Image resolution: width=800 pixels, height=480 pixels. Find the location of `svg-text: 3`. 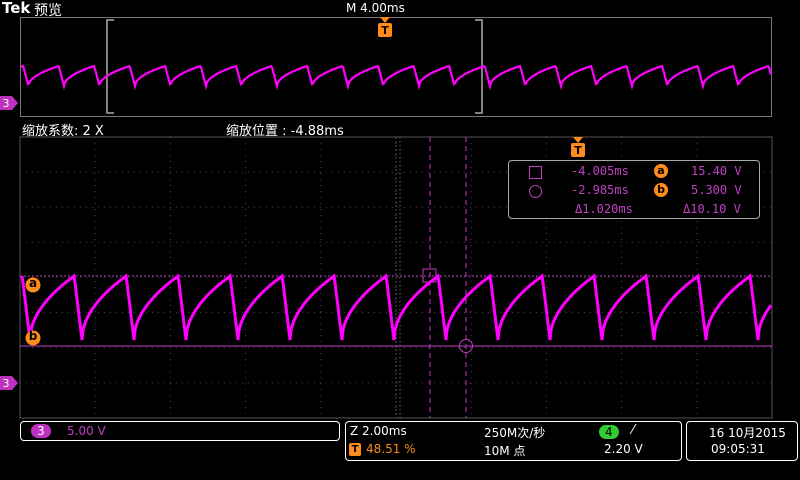

svg-text: 3 is located at coordinates (6, 383).